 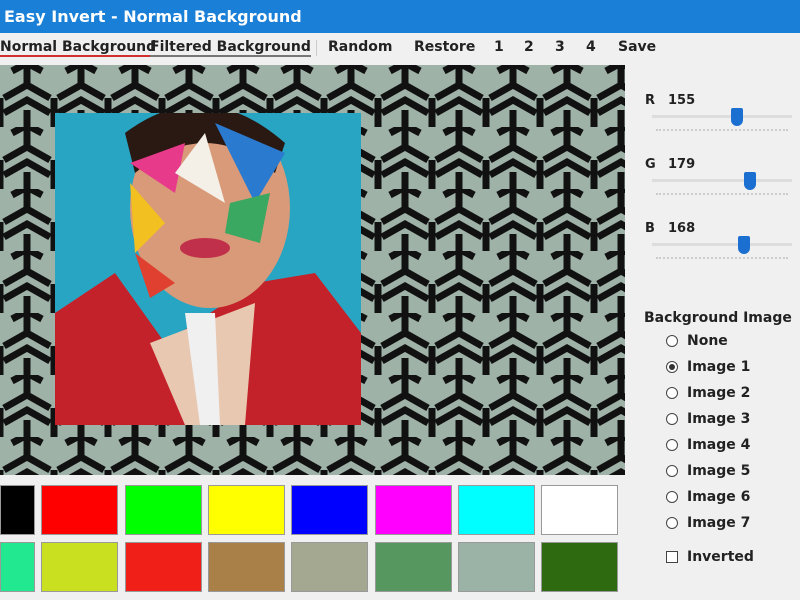 I want to click on radio-label: Image 6, so click(x=719, y=497).